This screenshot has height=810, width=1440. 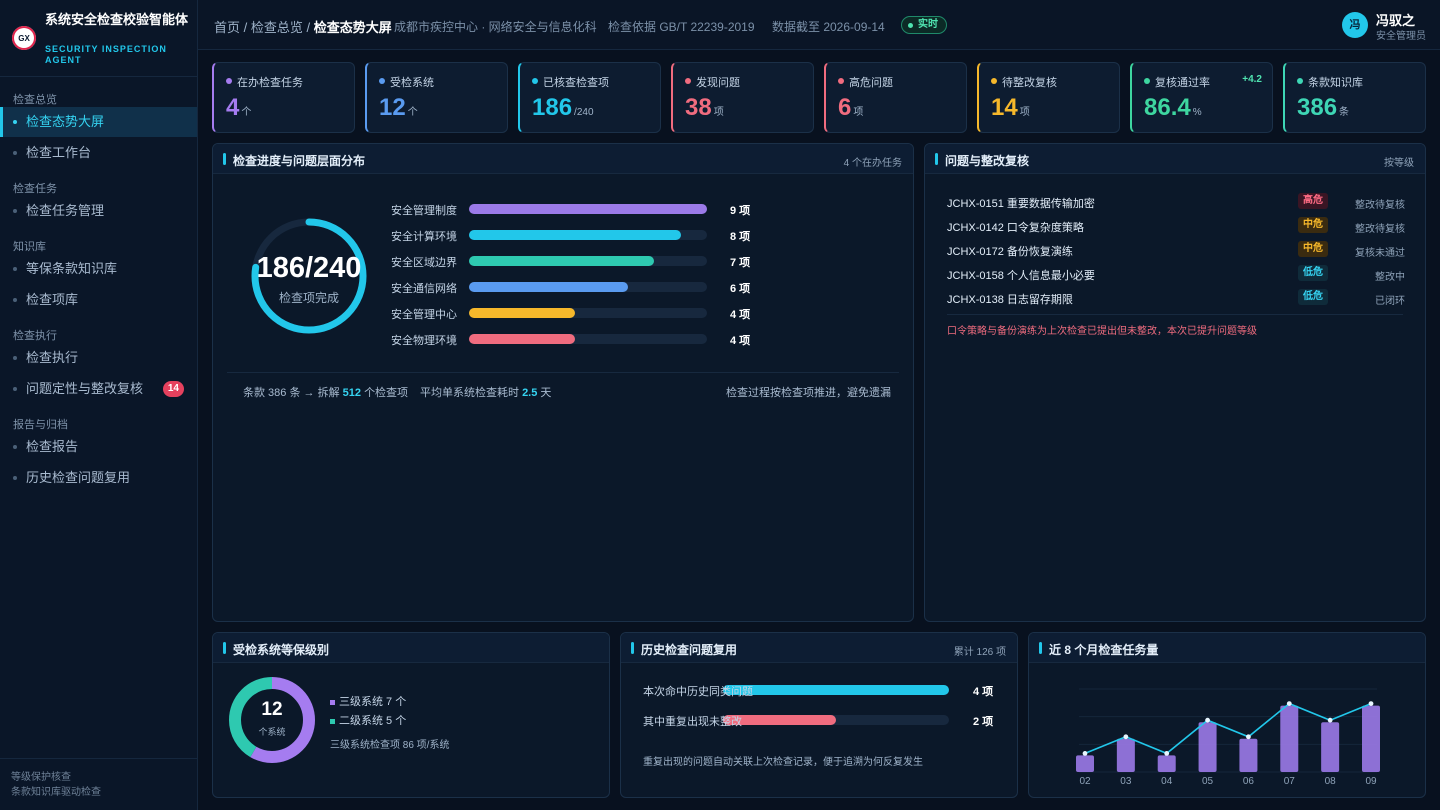 I want to click on progress-ring: 186/240 检查项完成, so click(x=309, y=276).